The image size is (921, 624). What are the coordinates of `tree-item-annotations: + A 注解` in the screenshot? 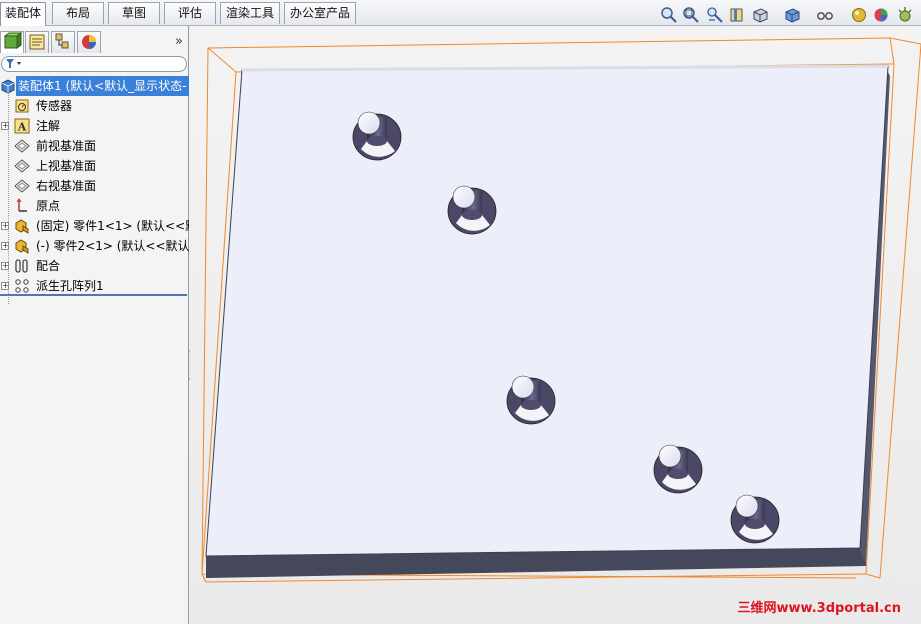 It's located at (94, 126).